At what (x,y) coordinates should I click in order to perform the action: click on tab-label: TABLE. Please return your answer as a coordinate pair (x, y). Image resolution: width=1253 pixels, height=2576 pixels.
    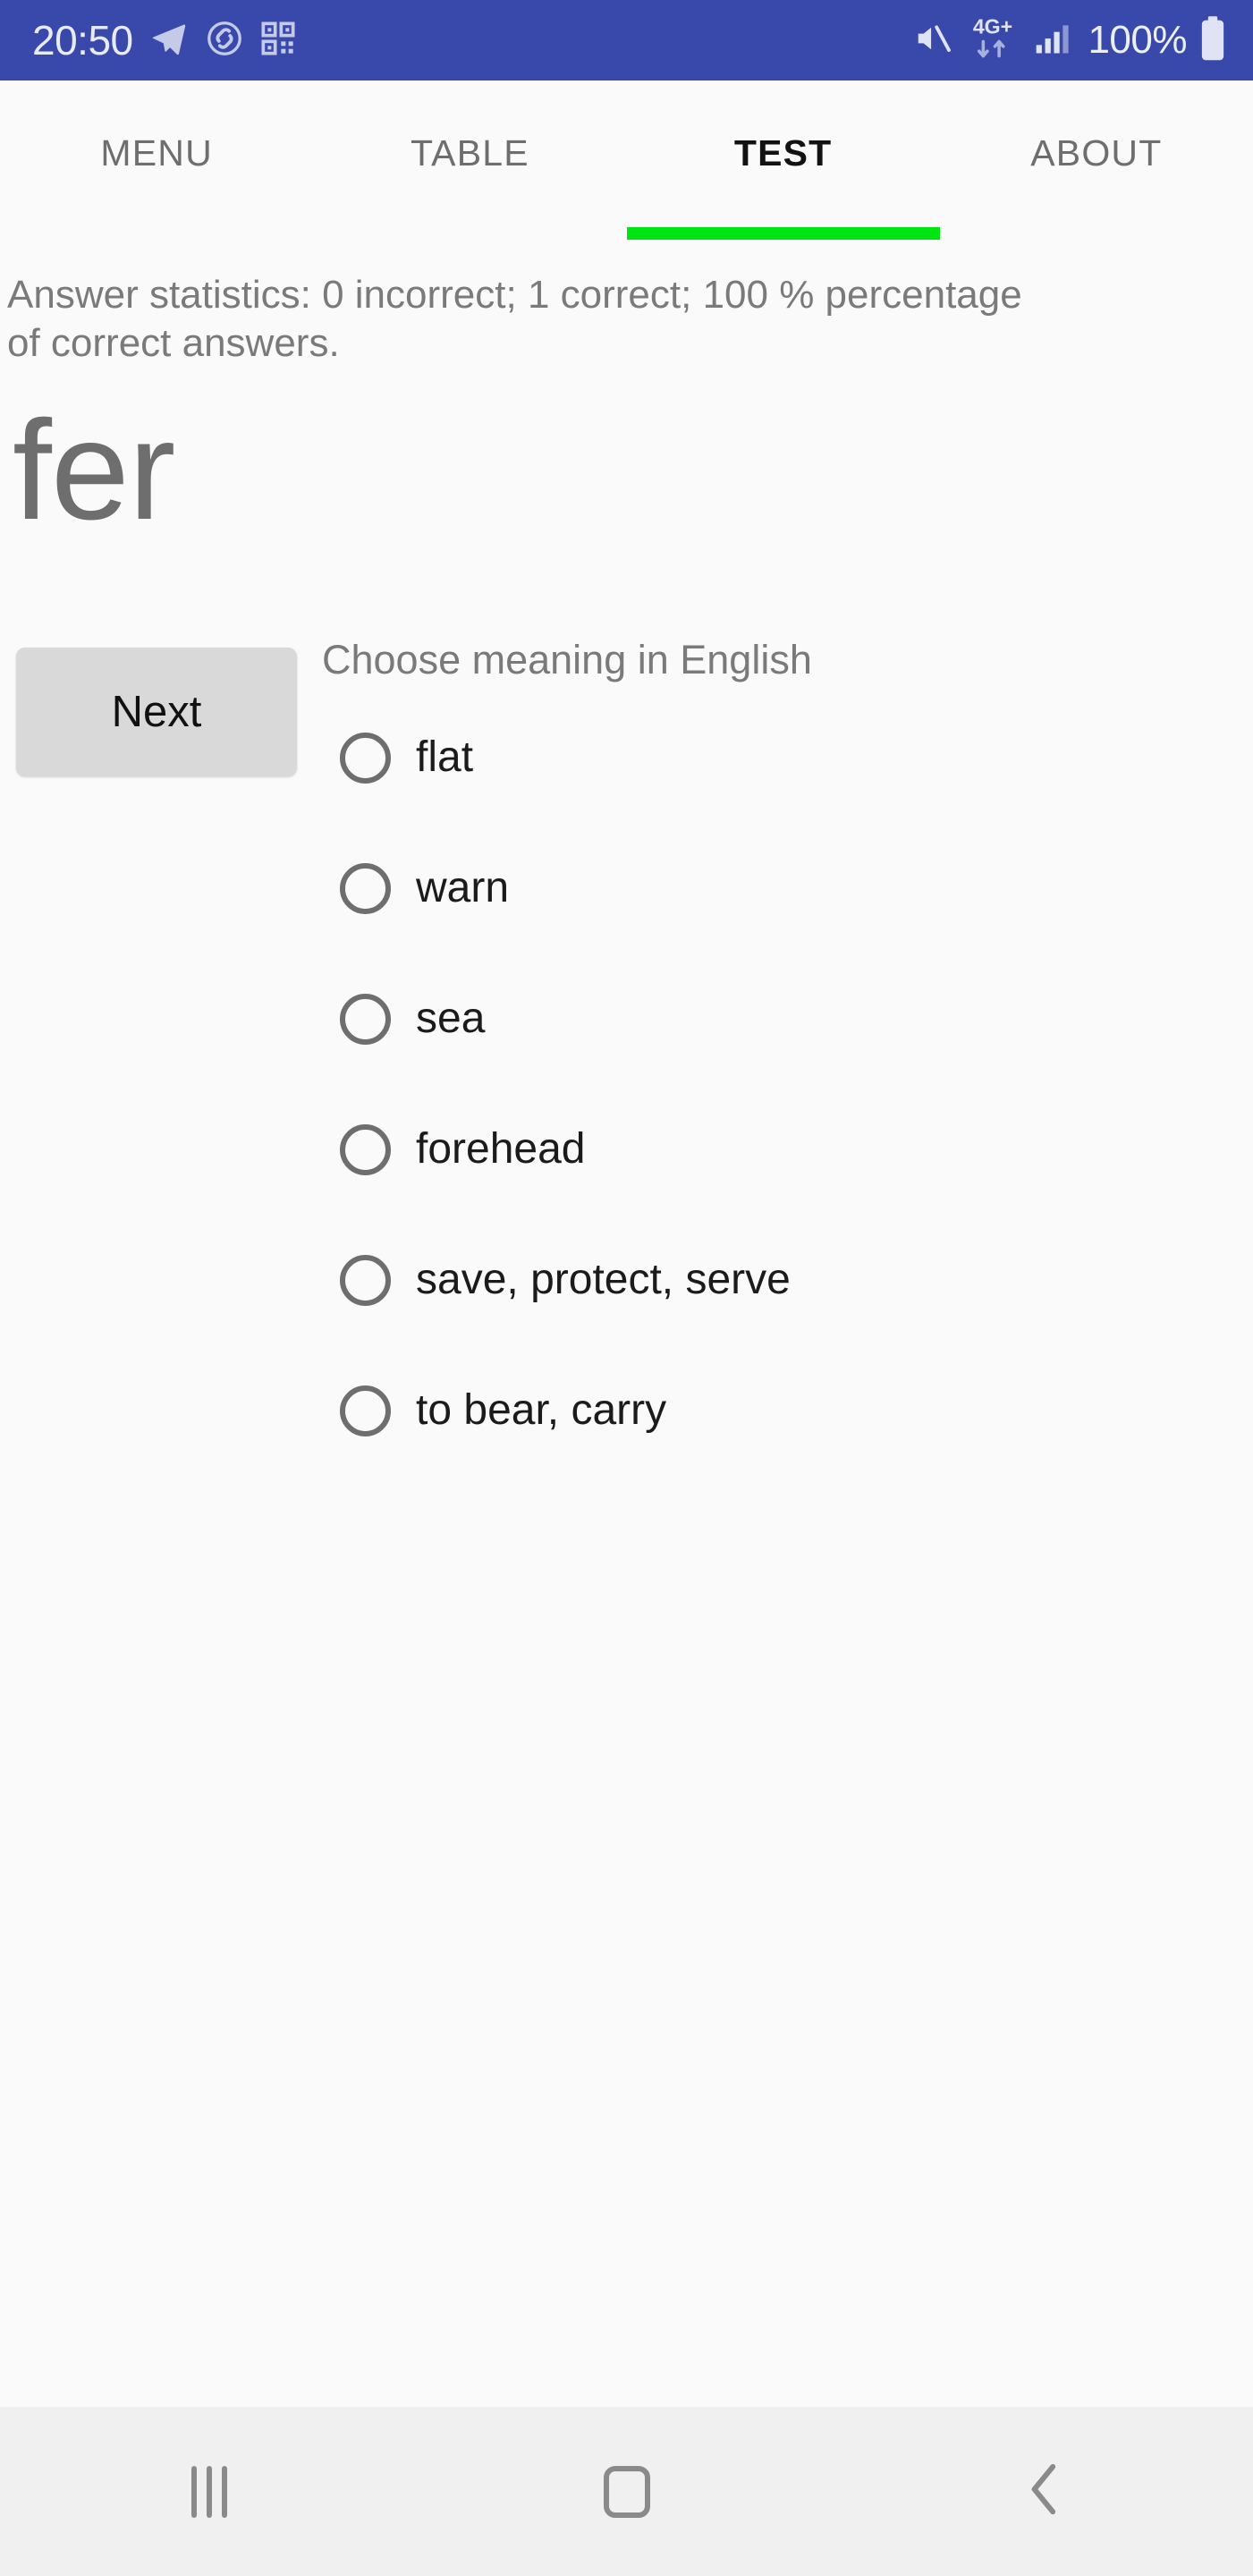
    Looking at the image, I should click on (469, 152).